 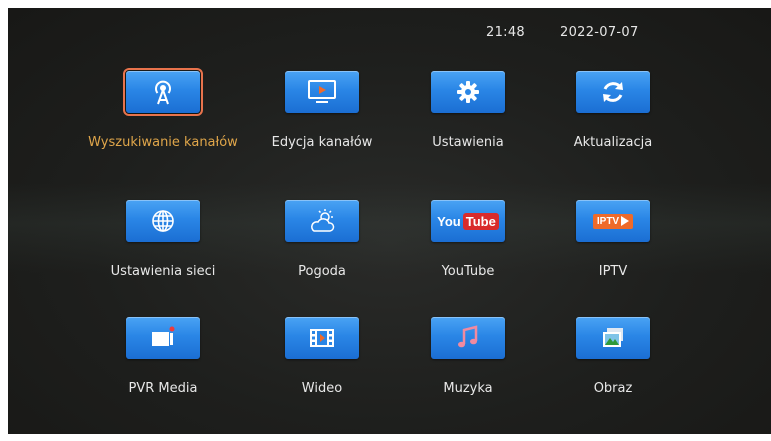 I want to click on menu-item-image: Obraz, so click(x=613, y=357).